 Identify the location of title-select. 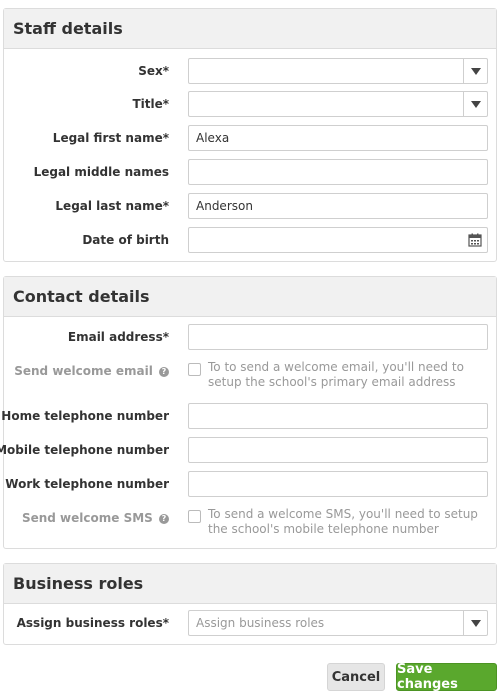
(338, 104).